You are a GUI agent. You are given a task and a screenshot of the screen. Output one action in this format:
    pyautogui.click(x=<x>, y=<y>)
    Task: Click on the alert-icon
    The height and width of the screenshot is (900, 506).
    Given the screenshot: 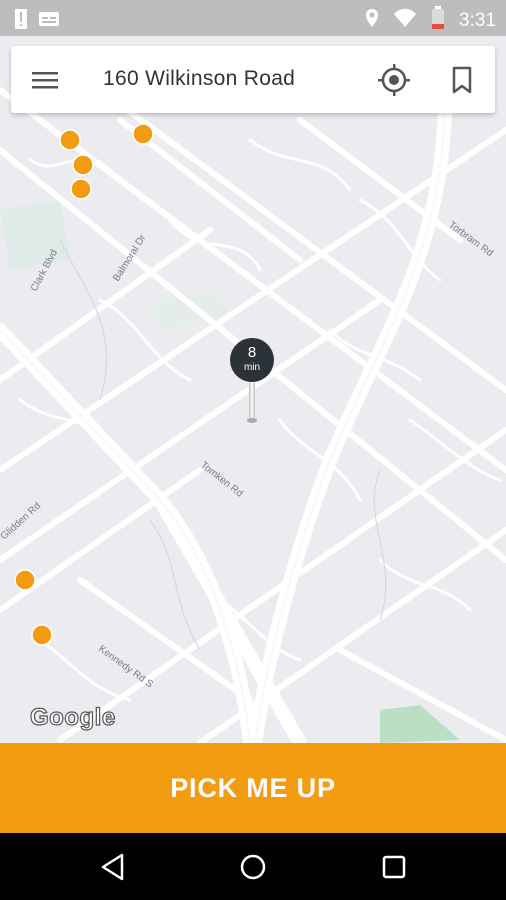 What is the action you would take?
    pyautogui.click(x=21, y=21)
    